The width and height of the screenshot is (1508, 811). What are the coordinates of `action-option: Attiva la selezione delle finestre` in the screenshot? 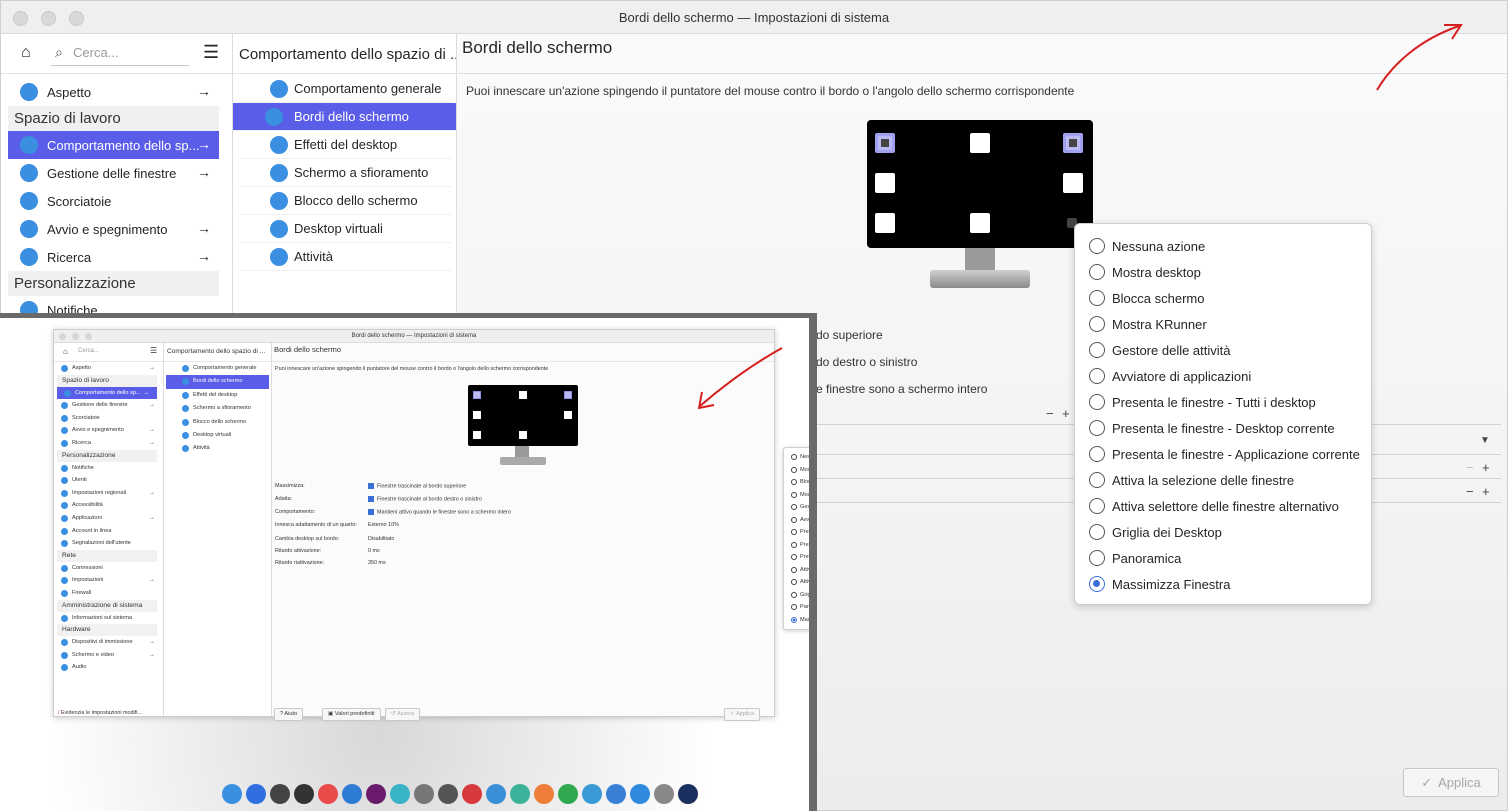 It's located at (1223, 480).